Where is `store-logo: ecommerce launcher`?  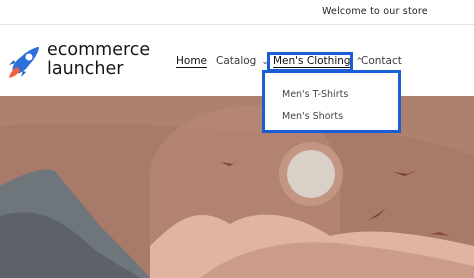 store-logo: ecommerce launcher is located at coordinates (90, 63).